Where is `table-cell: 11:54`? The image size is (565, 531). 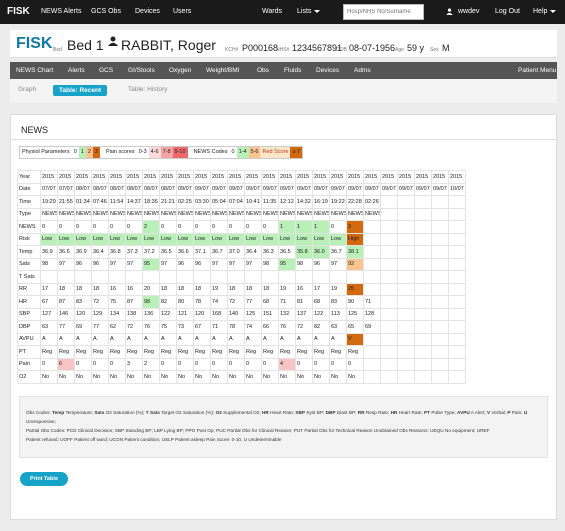 table-cell: 11:54 is located at coordinates (117, 202).